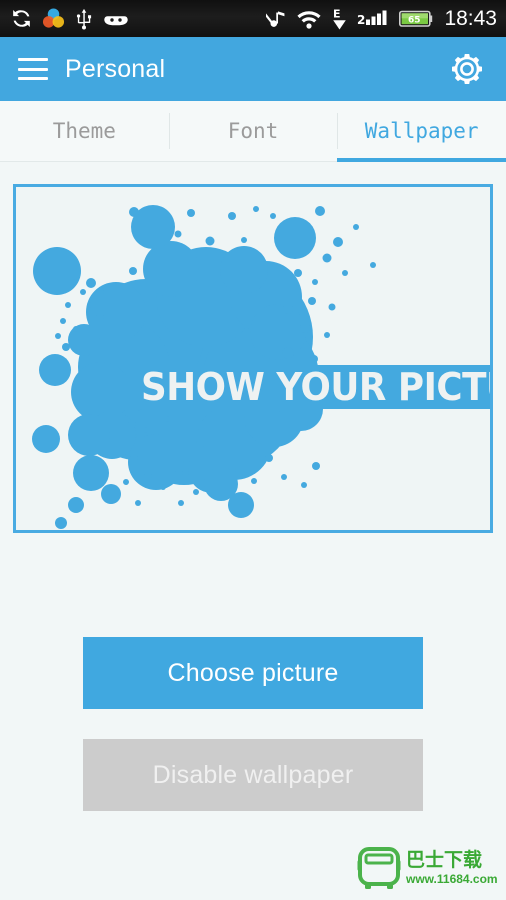 Image resolution: width=506 pixels, height=900 pixels. I want to click on tab-bar: Theme Font Wallpaper, so click(253, 131).